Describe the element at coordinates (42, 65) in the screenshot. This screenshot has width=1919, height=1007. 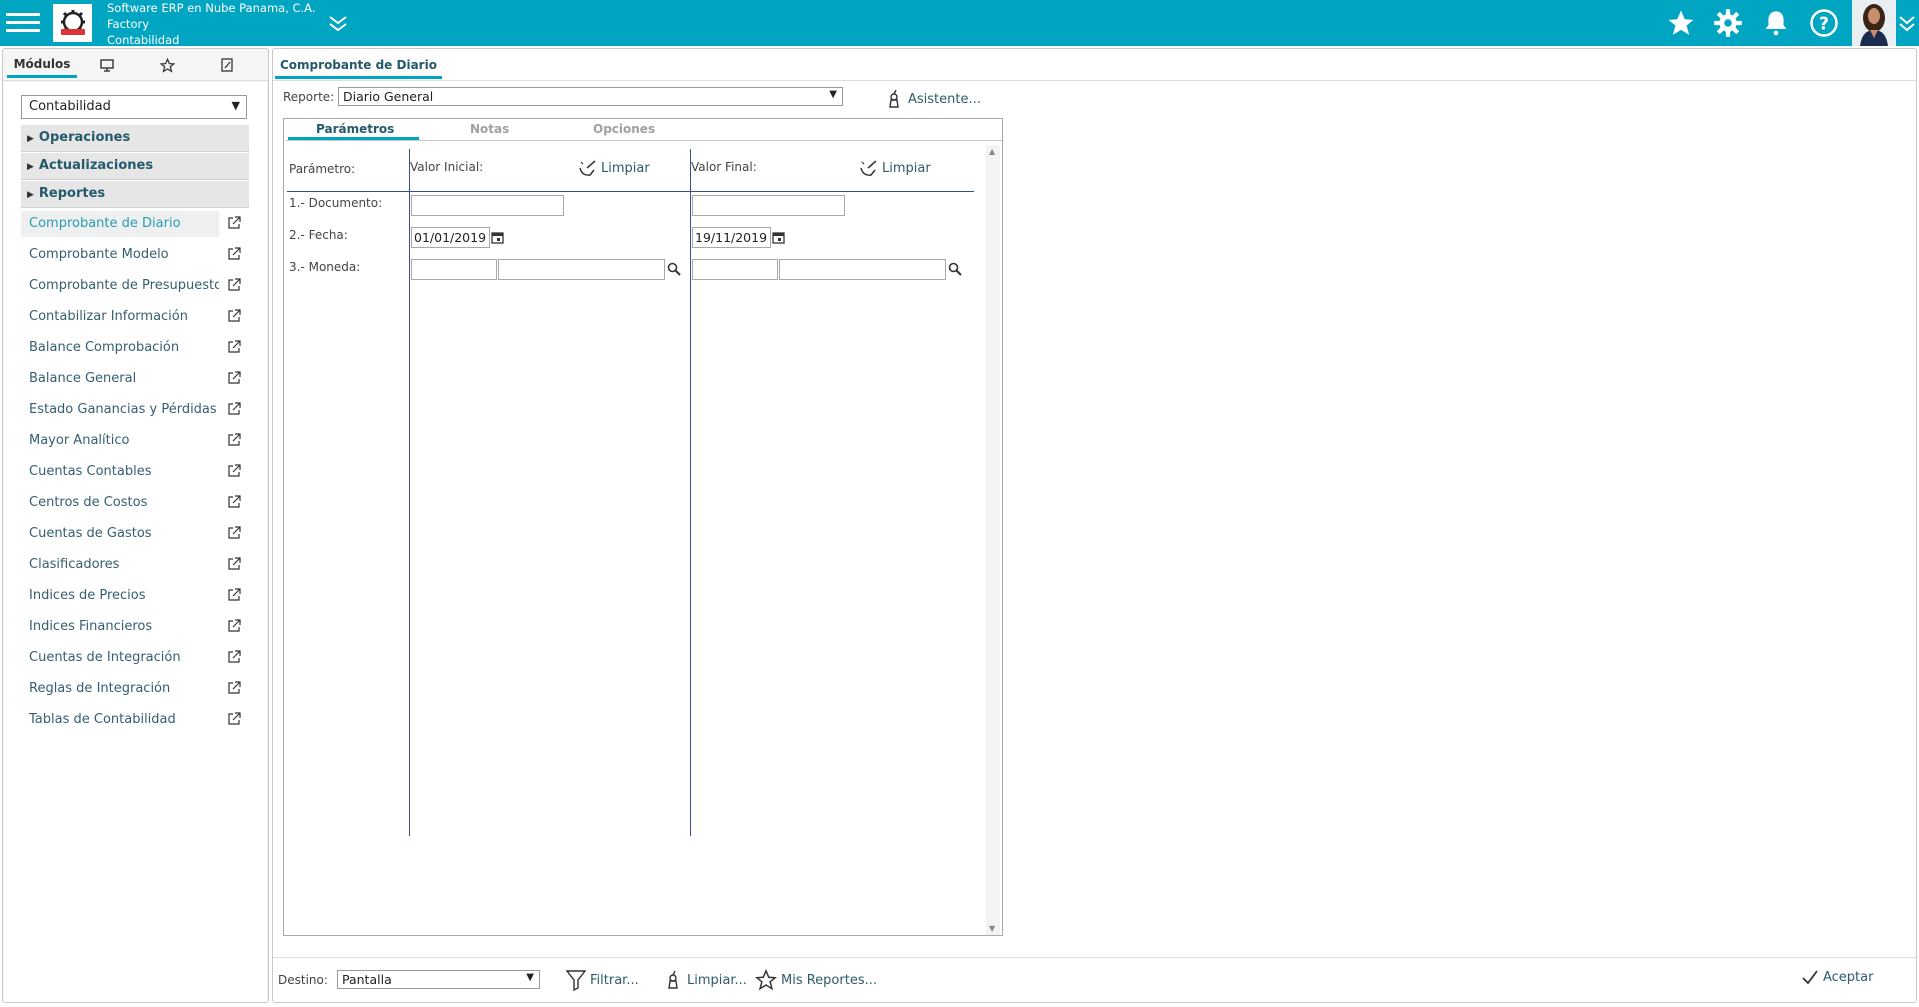
I see `tab-modulos: Módulos` at that location.